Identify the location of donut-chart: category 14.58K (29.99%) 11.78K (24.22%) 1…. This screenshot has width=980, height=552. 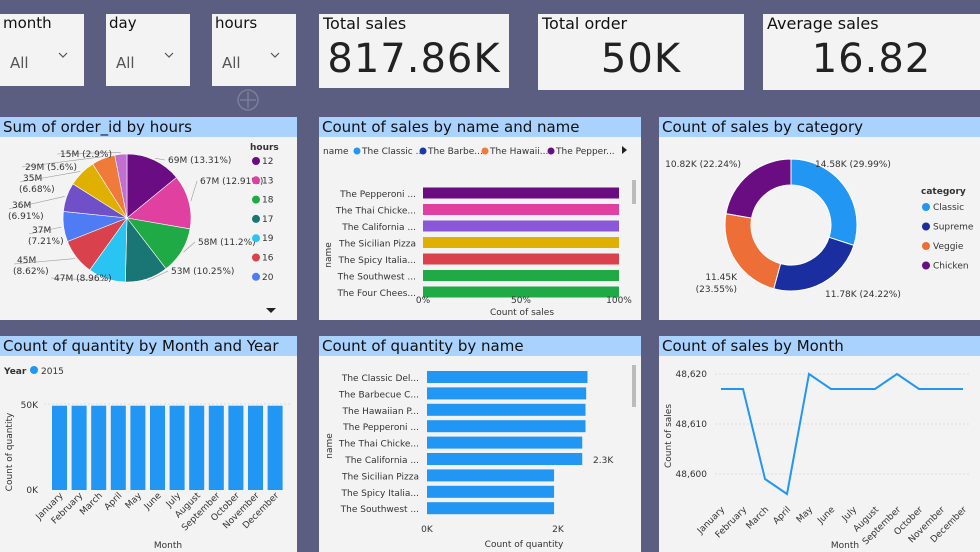
(819, 228).